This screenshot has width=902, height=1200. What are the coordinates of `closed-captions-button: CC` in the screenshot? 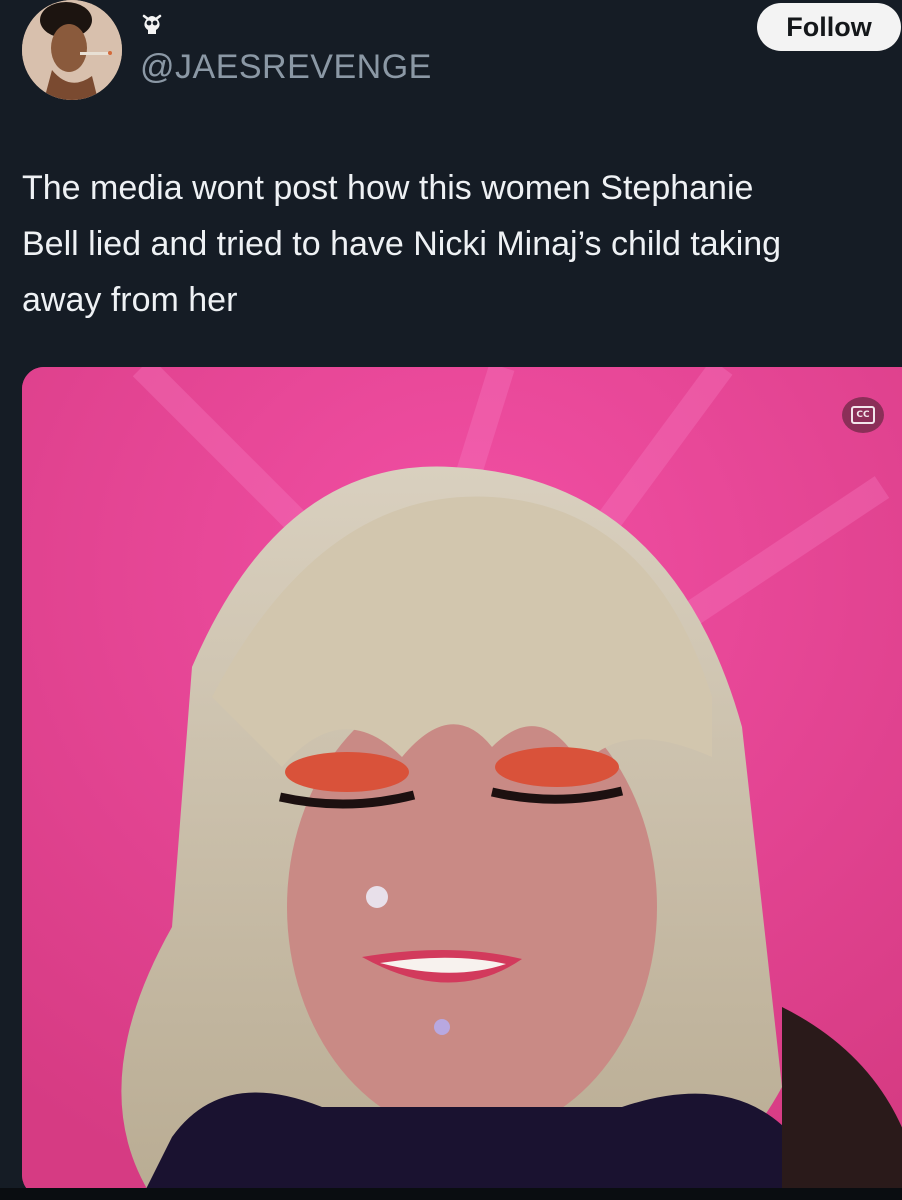 It's located at (863, 415).